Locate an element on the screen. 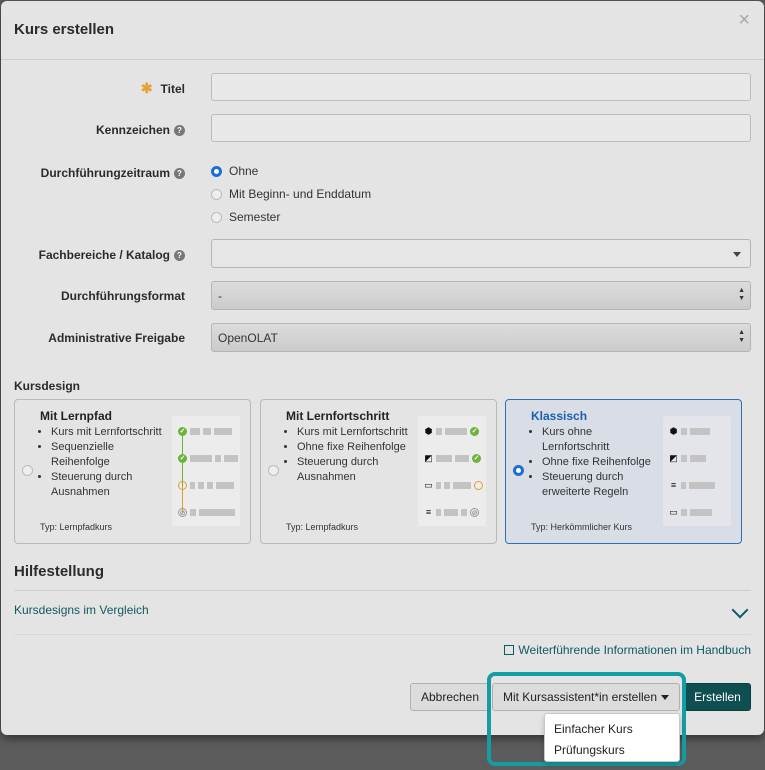 The image size is (765, 770). close-icon: × is located at coordinates (744, 20).